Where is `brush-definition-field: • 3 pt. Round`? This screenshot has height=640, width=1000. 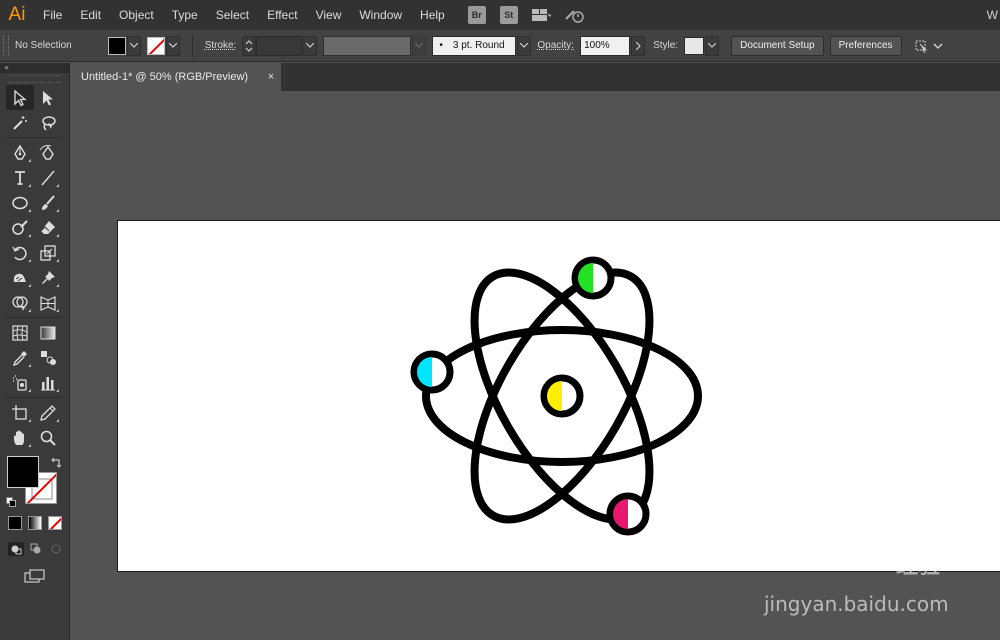 brush-definition-field: • 3 pt. Round is located at coordinates (474, 45).